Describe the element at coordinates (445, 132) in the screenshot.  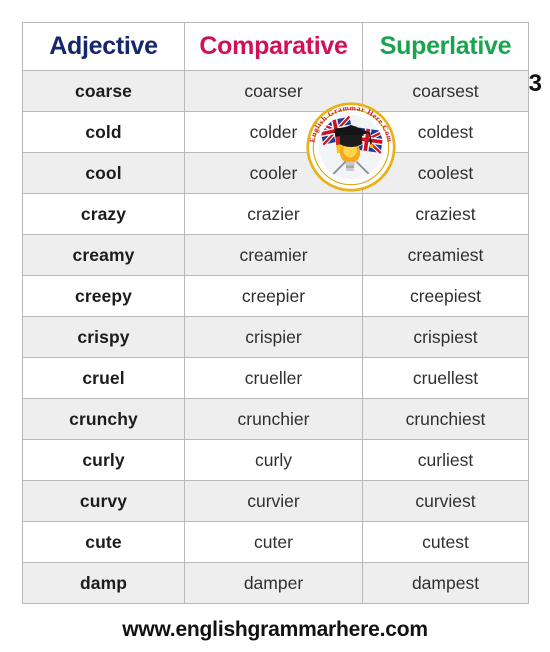
I see `cell-superlative: coldest` at that location.